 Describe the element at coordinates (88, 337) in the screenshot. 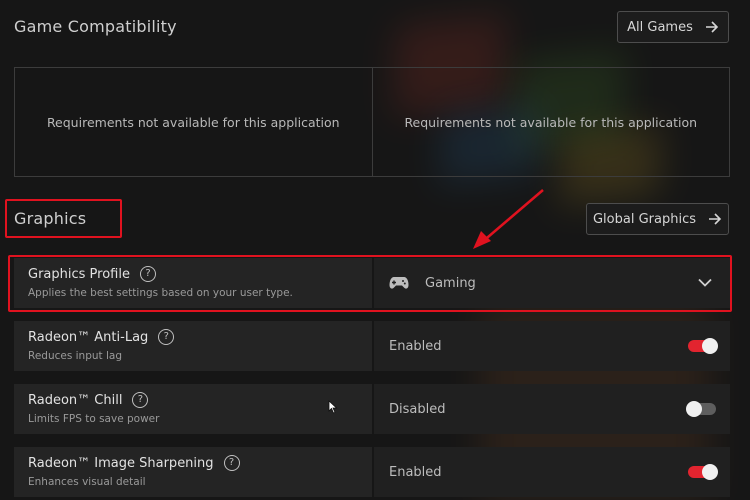

I see `setting-name: Radeon™ Anti-Lag` at that location.